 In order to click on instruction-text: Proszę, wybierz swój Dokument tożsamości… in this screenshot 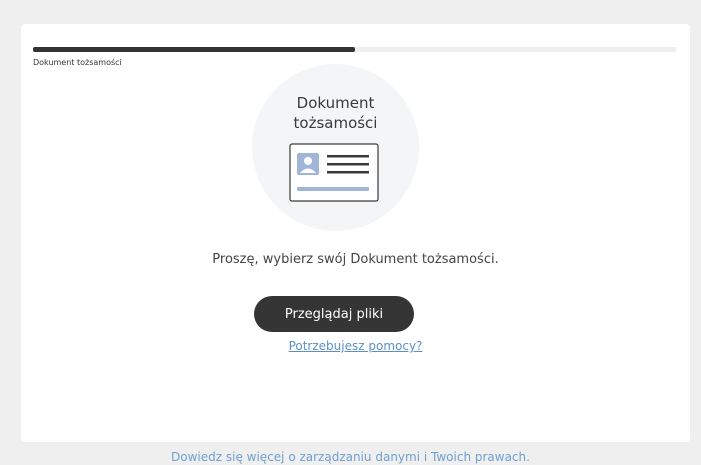, I will do `click(355, 259)`.